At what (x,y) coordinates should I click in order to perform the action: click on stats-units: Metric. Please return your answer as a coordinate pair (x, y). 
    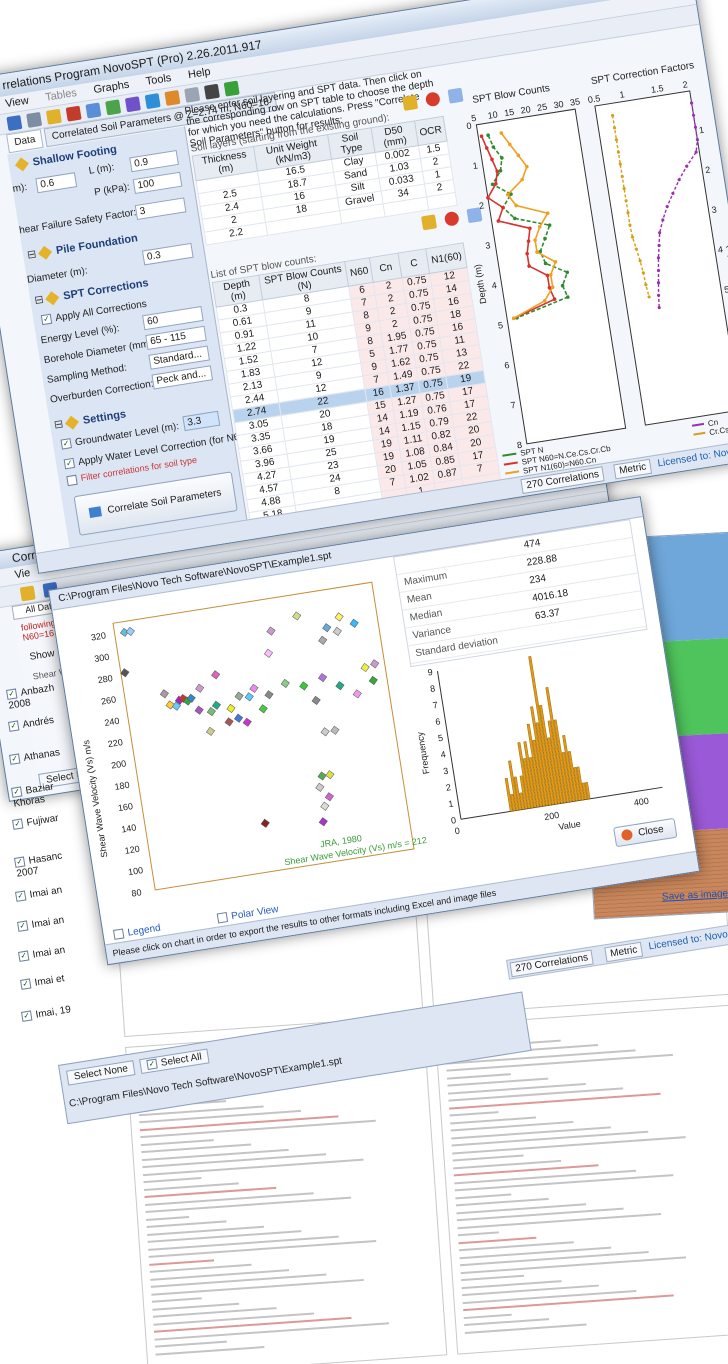
    Looking at the image, I should click on (624, 952).